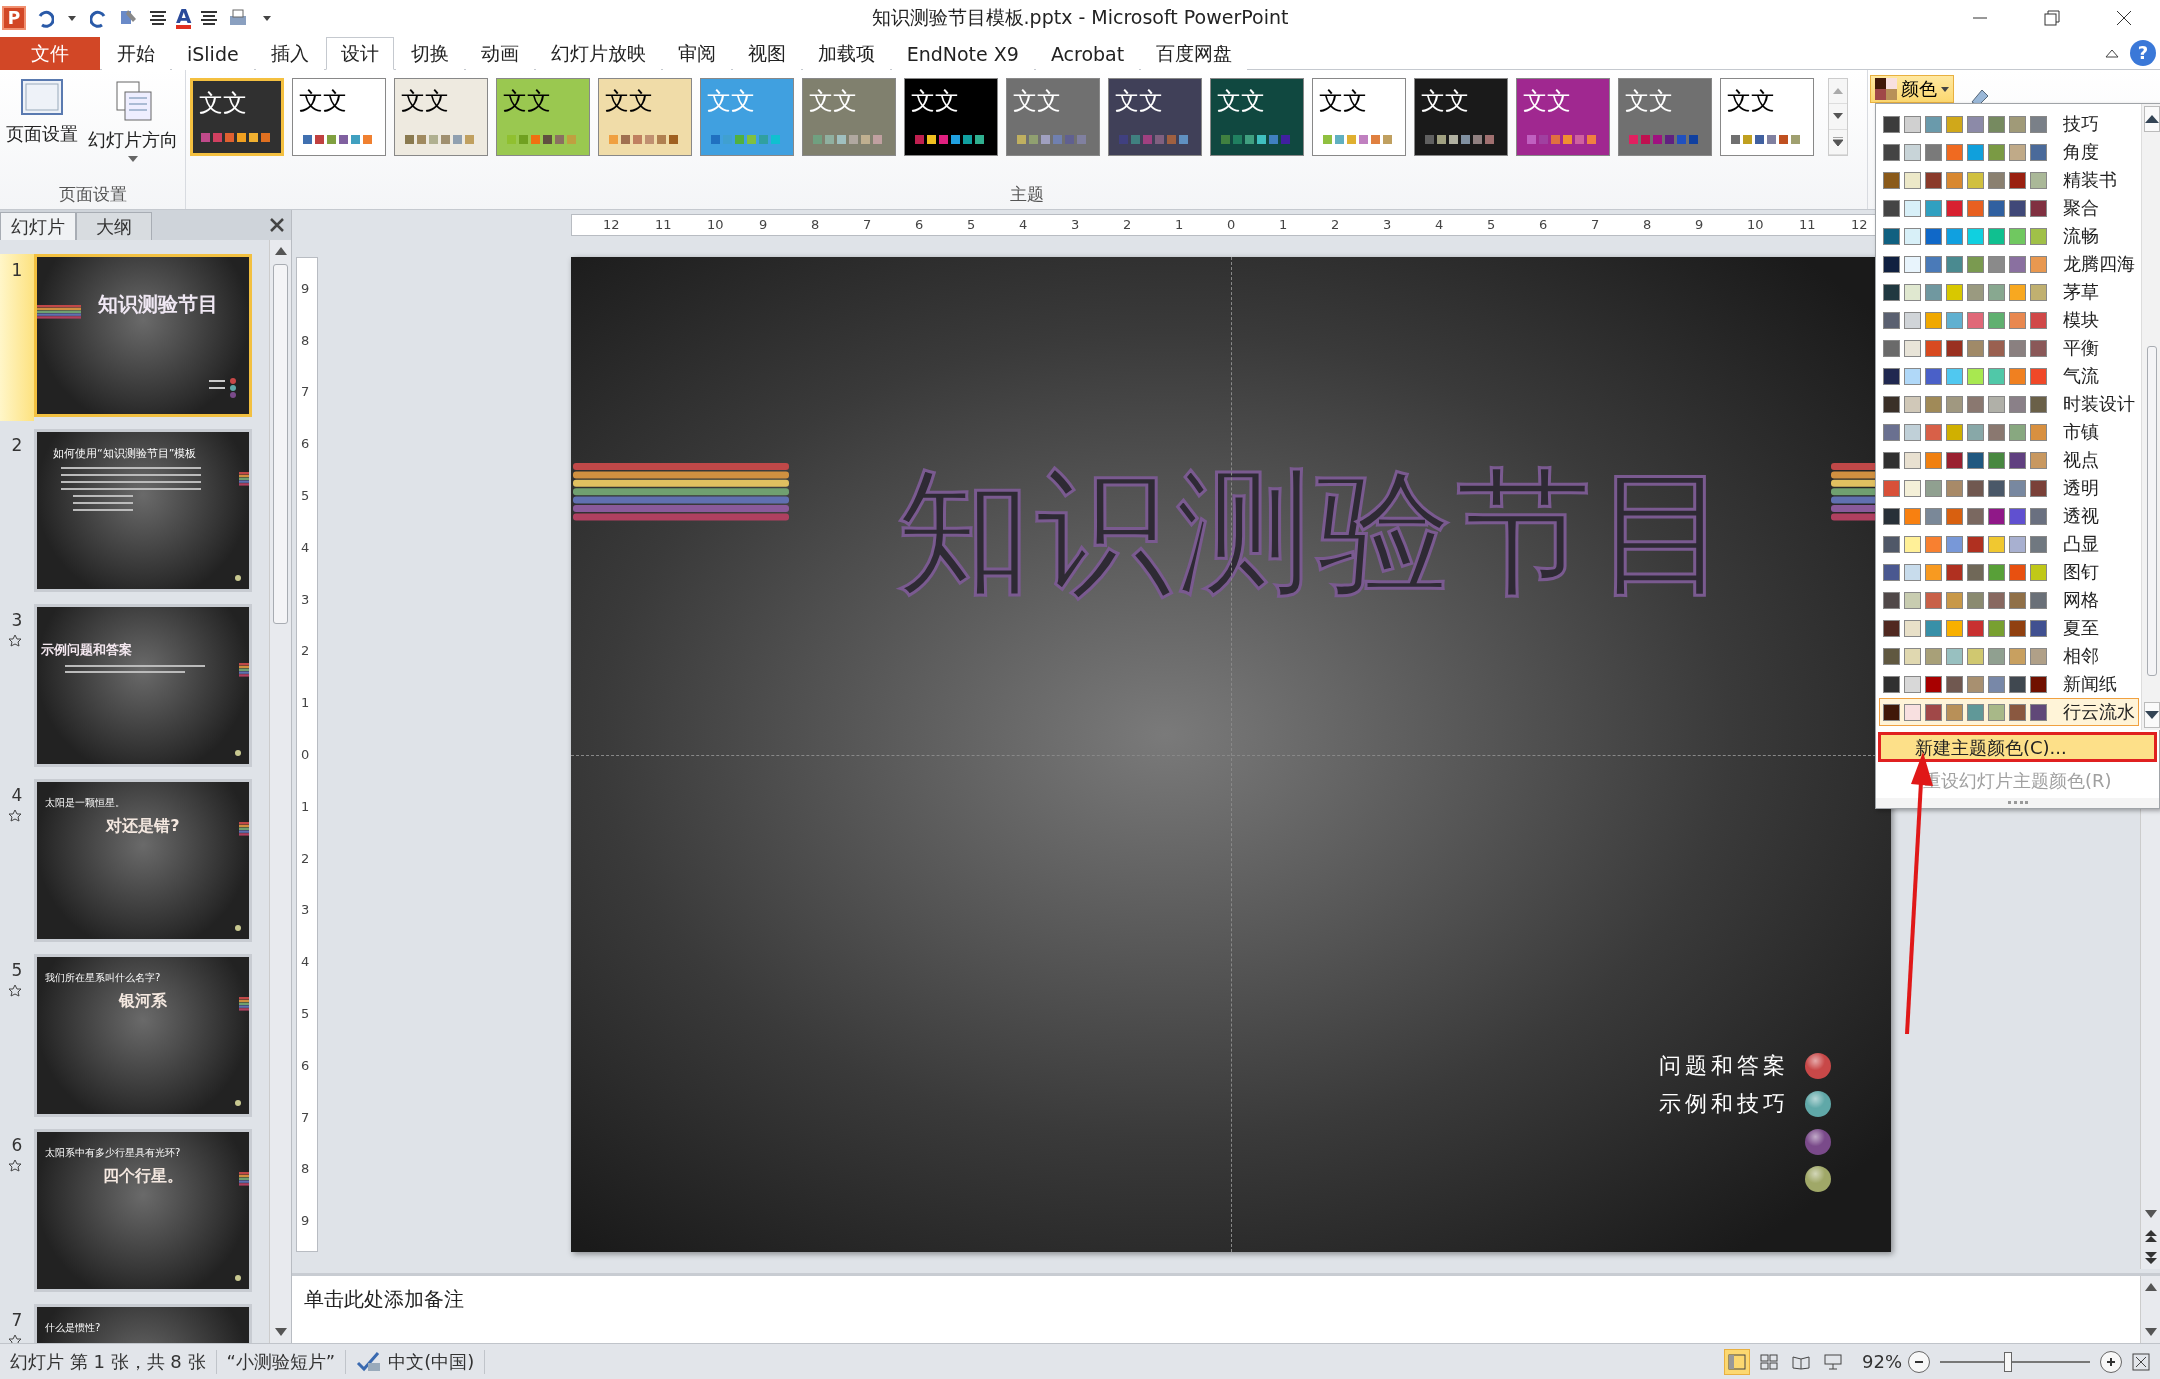 The width and height of the screenshot is (2160, 1379). Describe the element at coordinates (133, 129) in the screenshot. I see `slide-orientation-button: 幻灯片方向` at that location.